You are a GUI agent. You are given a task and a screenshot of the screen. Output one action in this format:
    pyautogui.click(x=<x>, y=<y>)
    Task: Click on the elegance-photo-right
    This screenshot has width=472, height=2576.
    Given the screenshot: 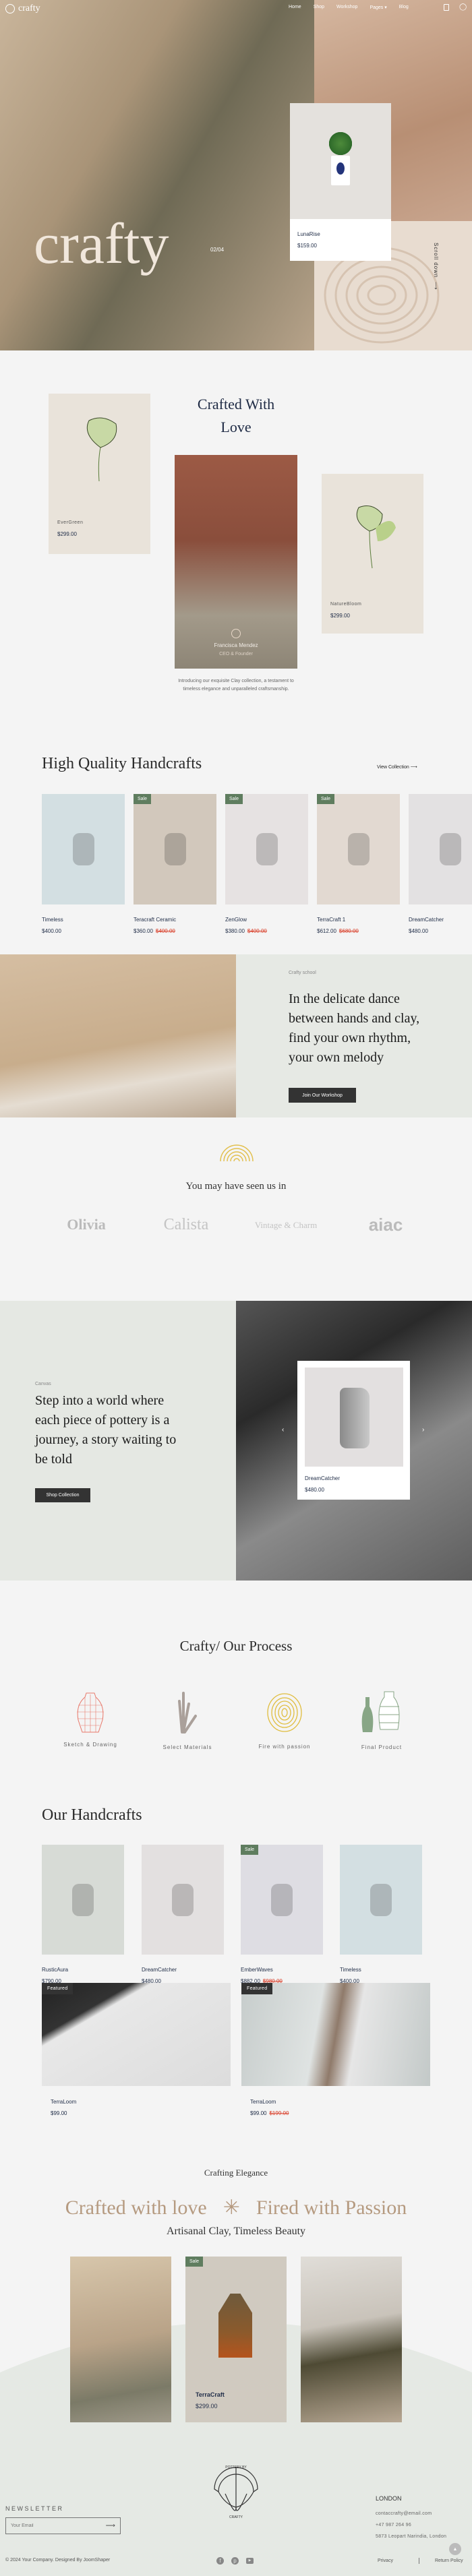 What is the action you would take?
    pyautogui.click(x=351, y=2339)
    